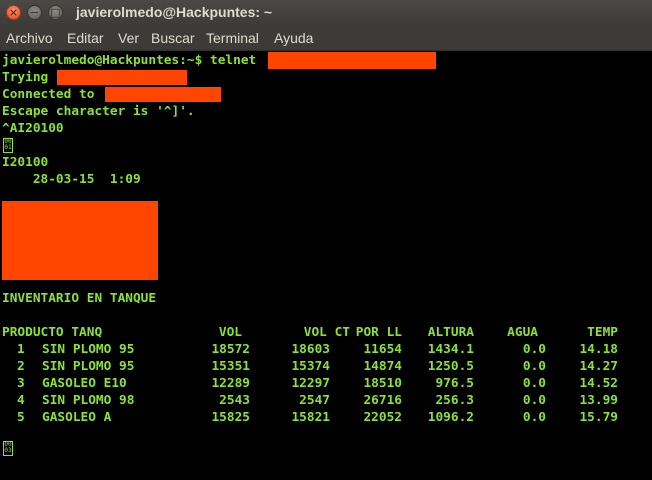  What do you see at coordinates (382, 400) in the screenshot?
I see `cell-por-ll: 26716` at bounding box center [382, 400].